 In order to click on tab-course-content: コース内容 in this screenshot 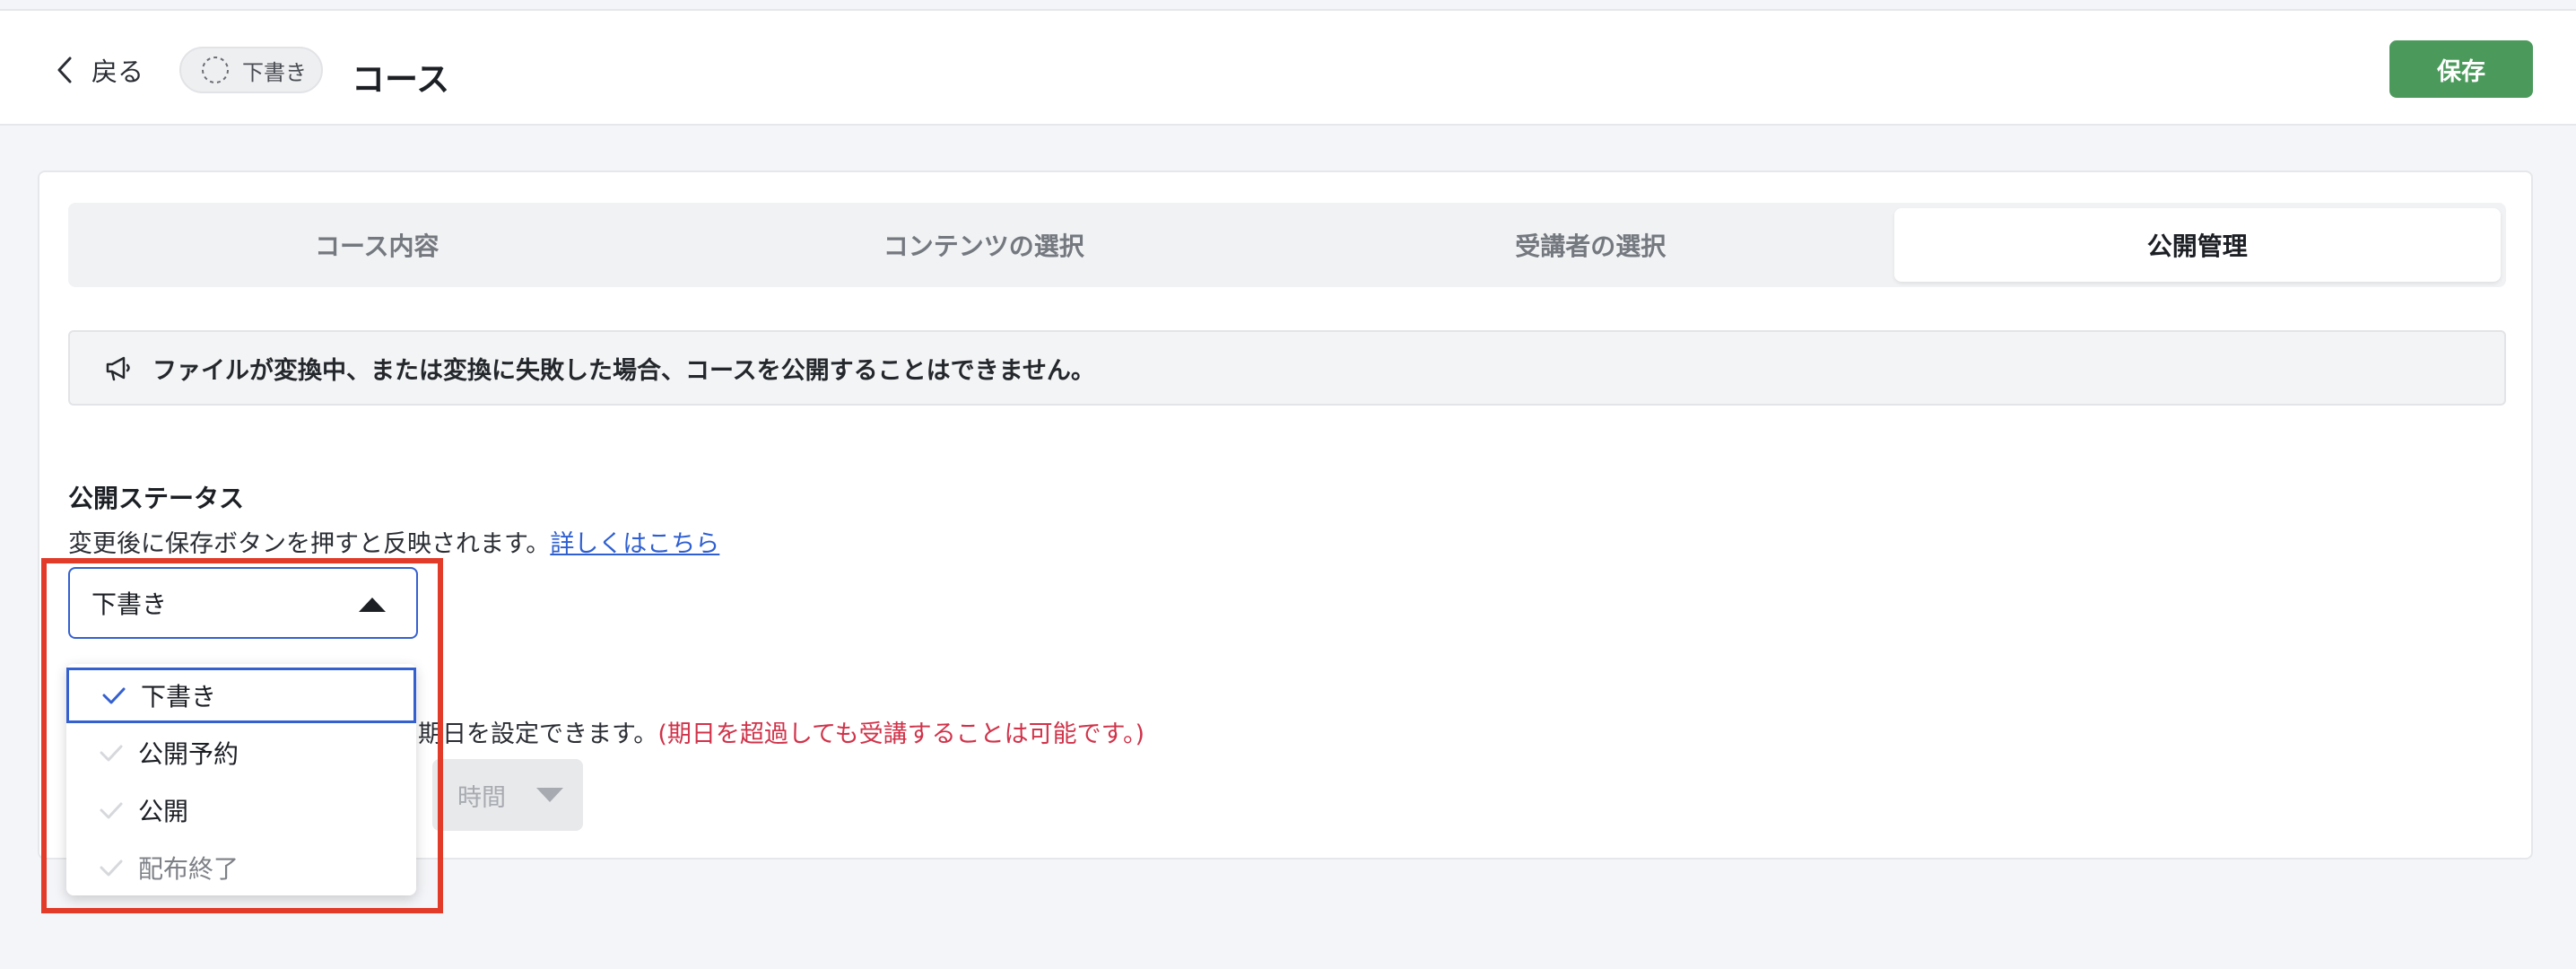, I will do `click(377, 245)`.